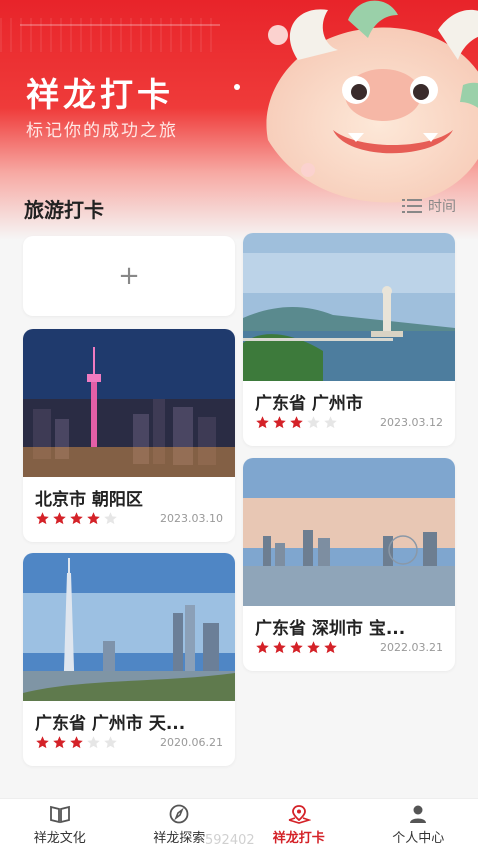 The width and height of the screenshot is (478, 850). I want to click on tab-label: 祥龙文化, so click(59, 838).